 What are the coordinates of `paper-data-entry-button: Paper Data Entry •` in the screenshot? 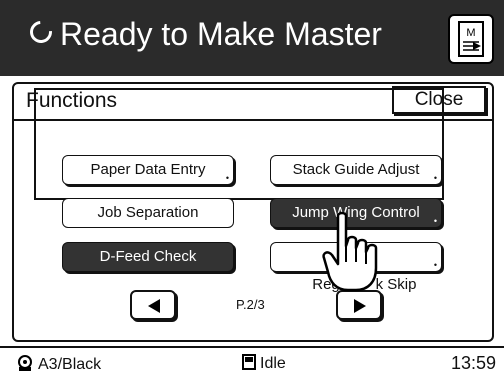 It's located at (148, 170).